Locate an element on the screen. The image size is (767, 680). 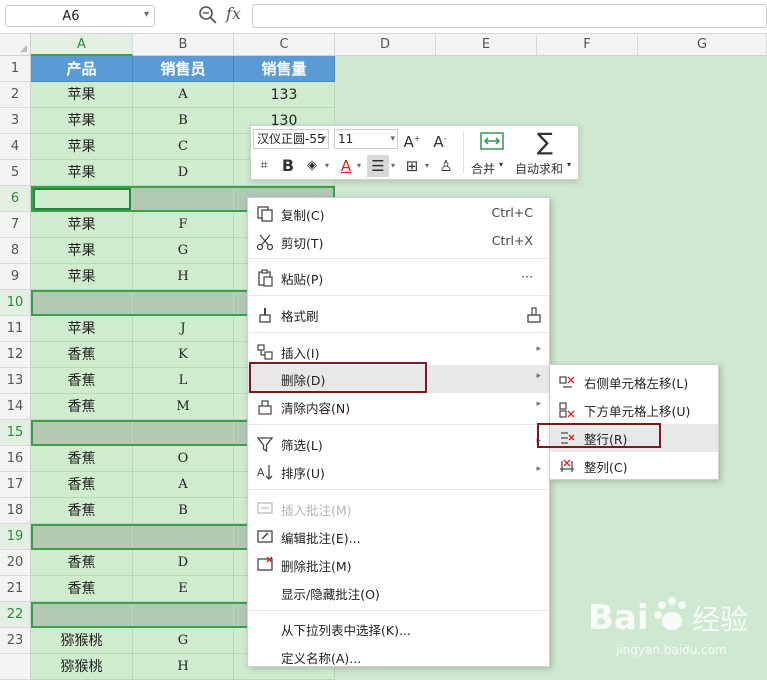
menu-item-filter: 筛选(L) ▸ is located at coordinates (398, 444).